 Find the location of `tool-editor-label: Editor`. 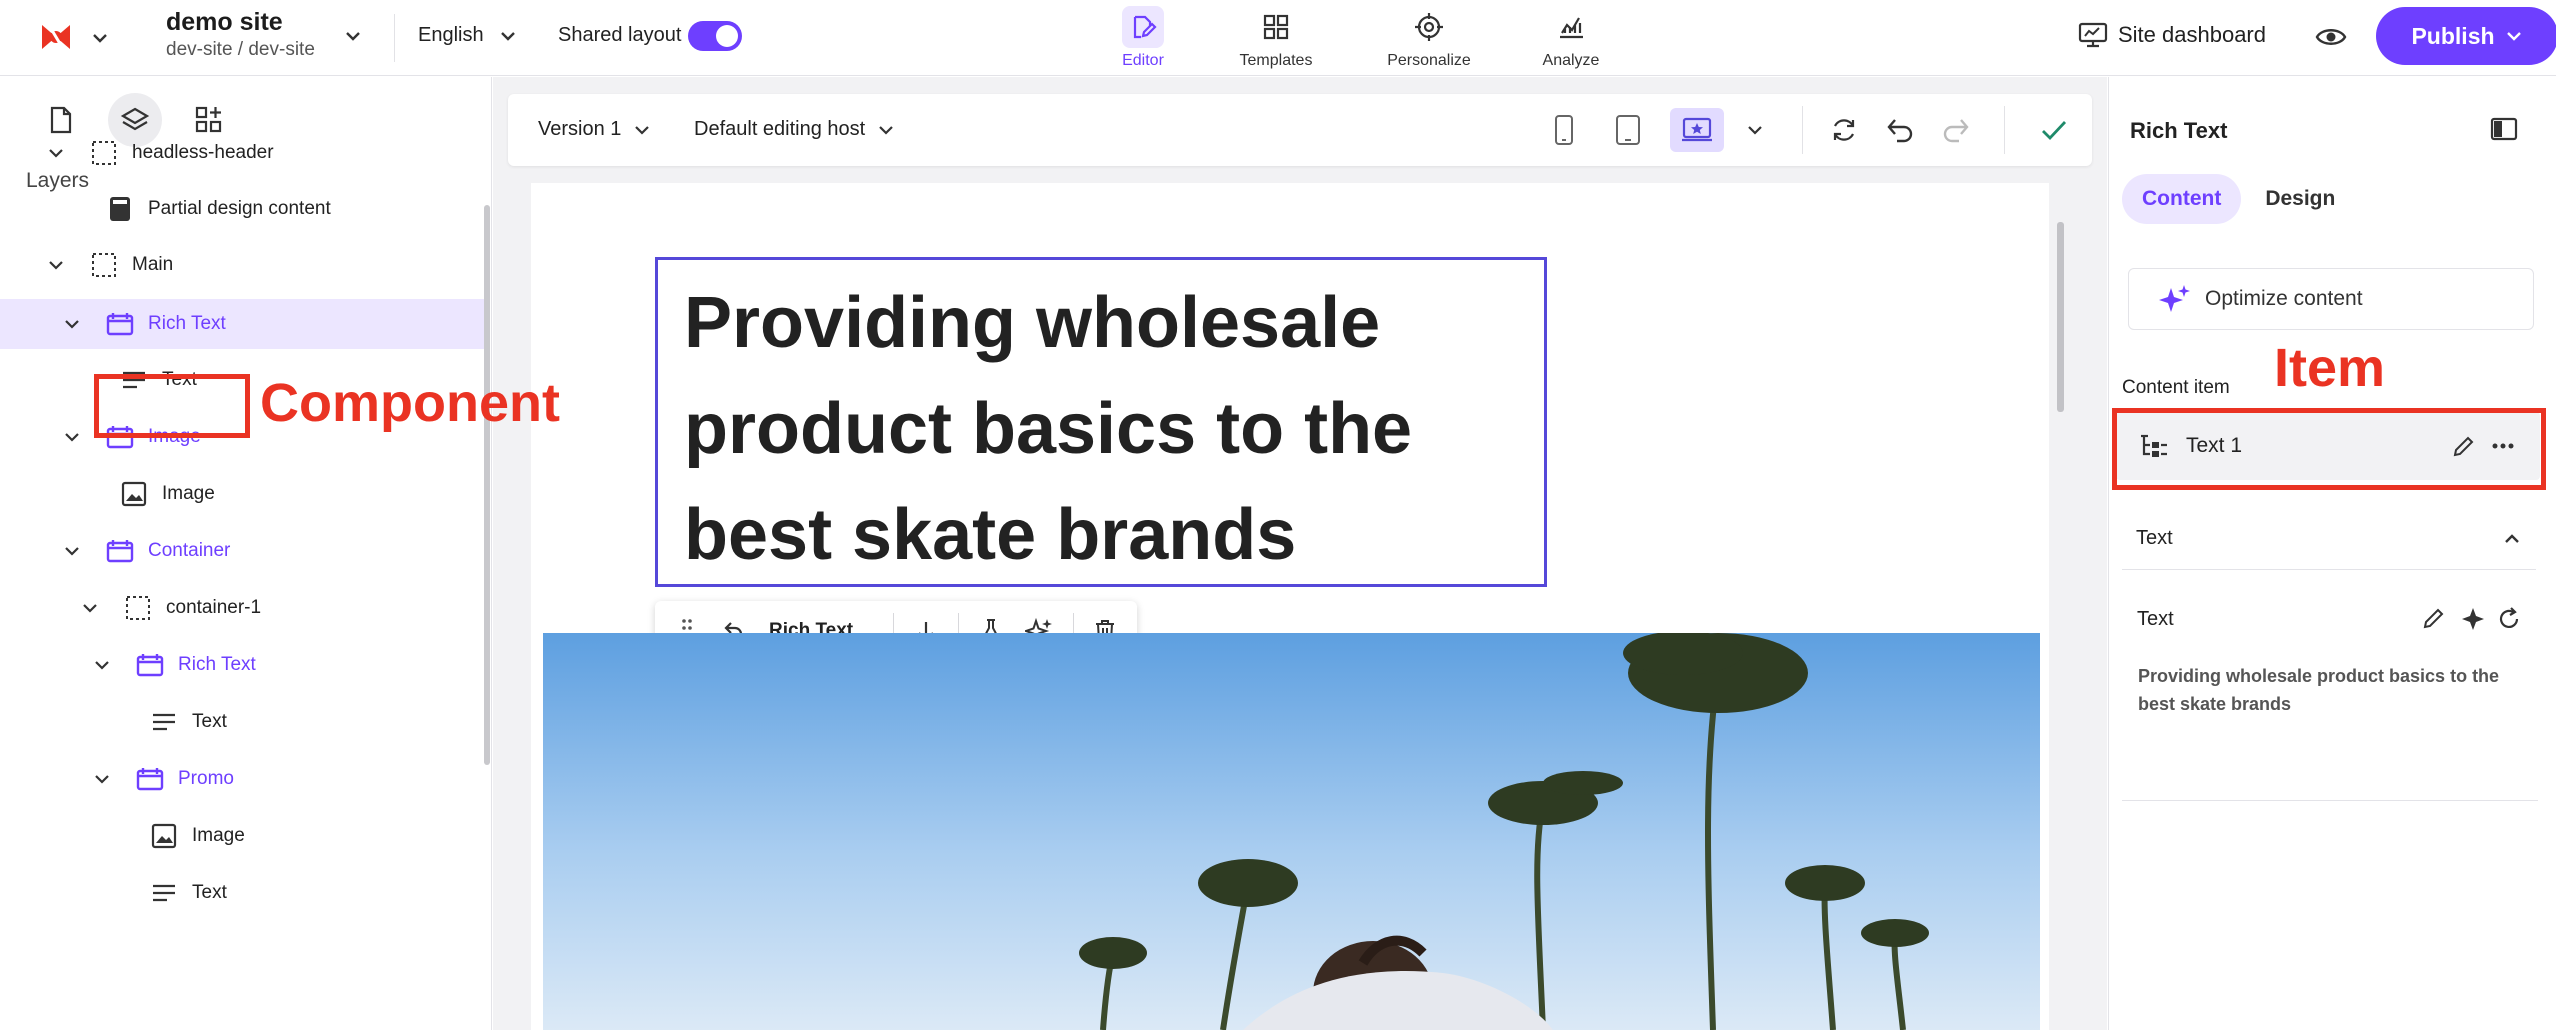

tool-editor-label: Editor is located at coordinates (1143, 60).